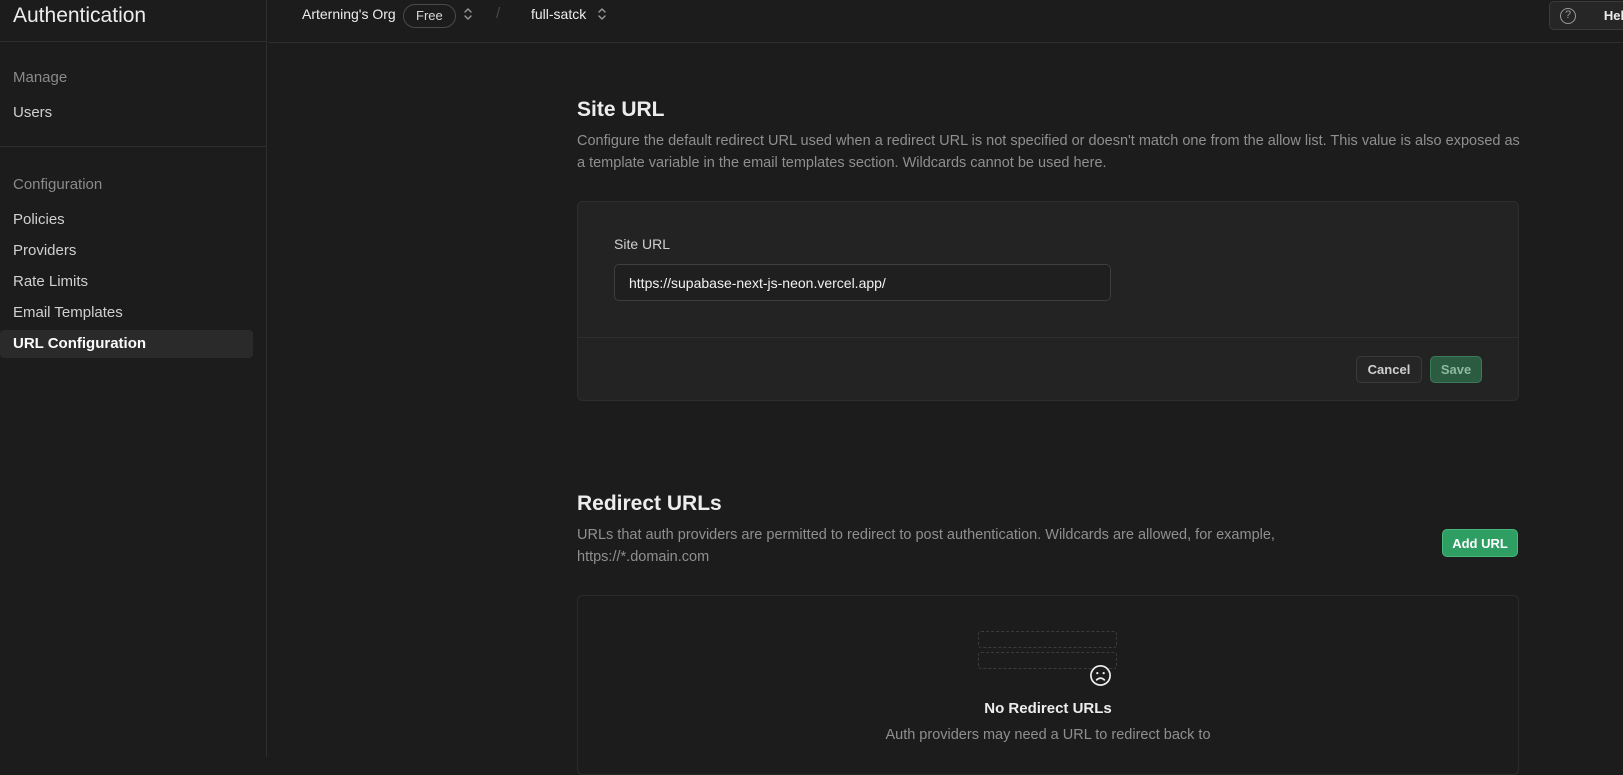 This screenshot has height=775, width=1623. Describe the element at coordinates (1568, 16) in the screenshot. I see `help-circle-icon: ?` at that location.